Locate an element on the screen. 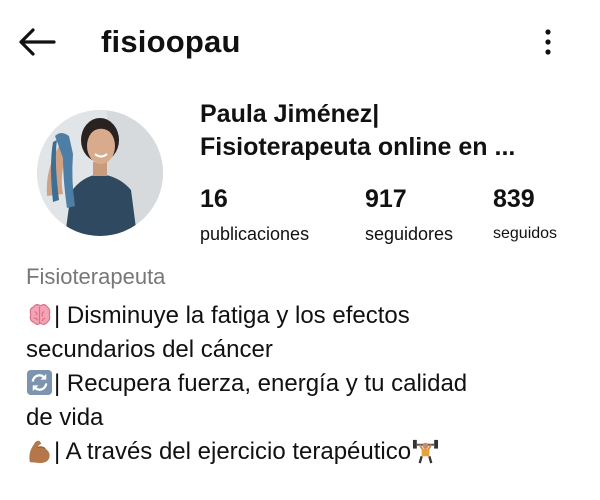  avatar-photo is located at coordinates (100, 173).